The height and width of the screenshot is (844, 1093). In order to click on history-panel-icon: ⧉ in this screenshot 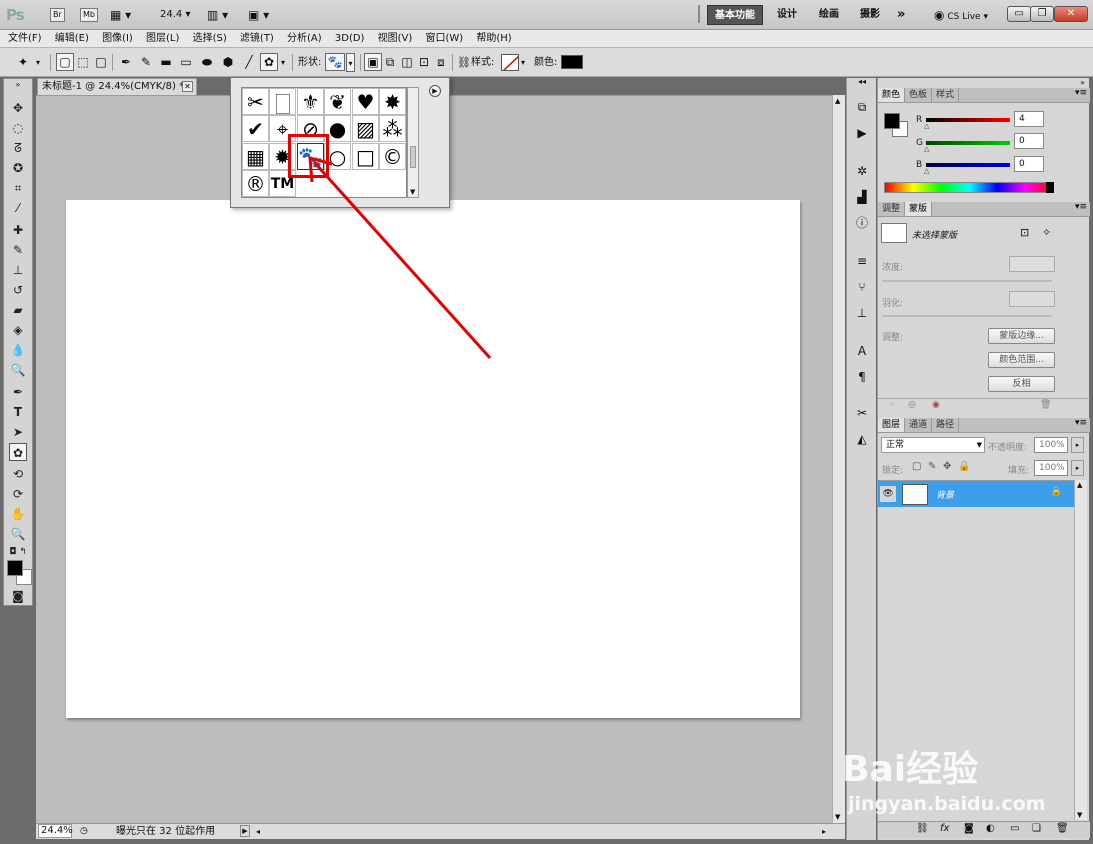, I will do `click(862, 107)`.